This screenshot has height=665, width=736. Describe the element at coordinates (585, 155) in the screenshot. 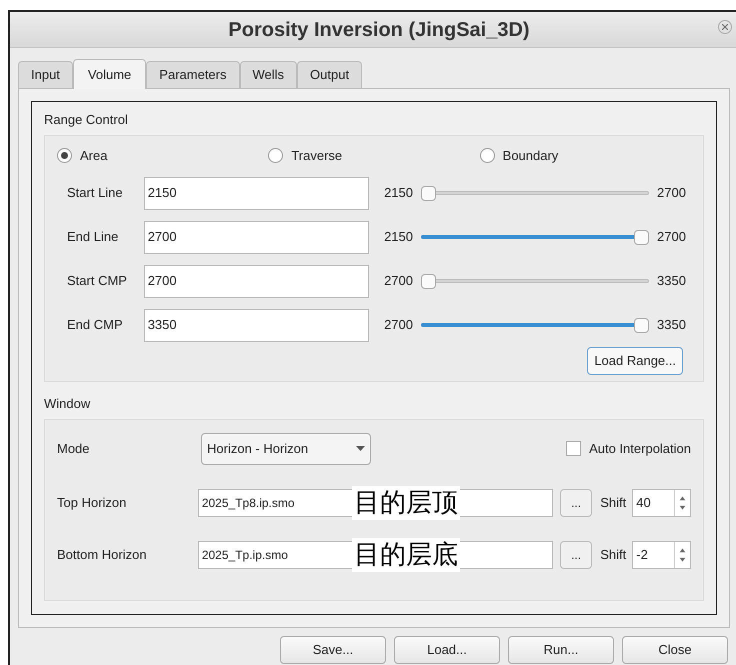

I see `radio-option: Boundary` at that location.